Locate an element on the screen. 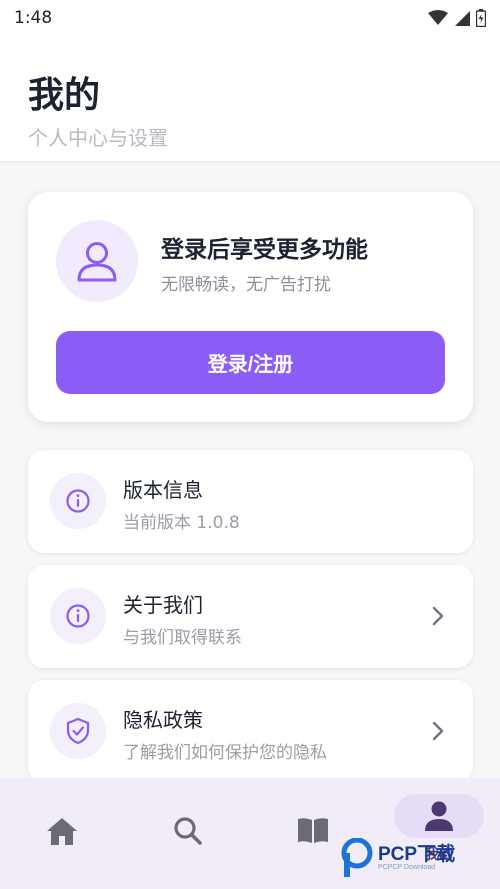 This screenshot has height=889, width=500. menu-item-label: 关于我们 is located at coordinates (163, 605).